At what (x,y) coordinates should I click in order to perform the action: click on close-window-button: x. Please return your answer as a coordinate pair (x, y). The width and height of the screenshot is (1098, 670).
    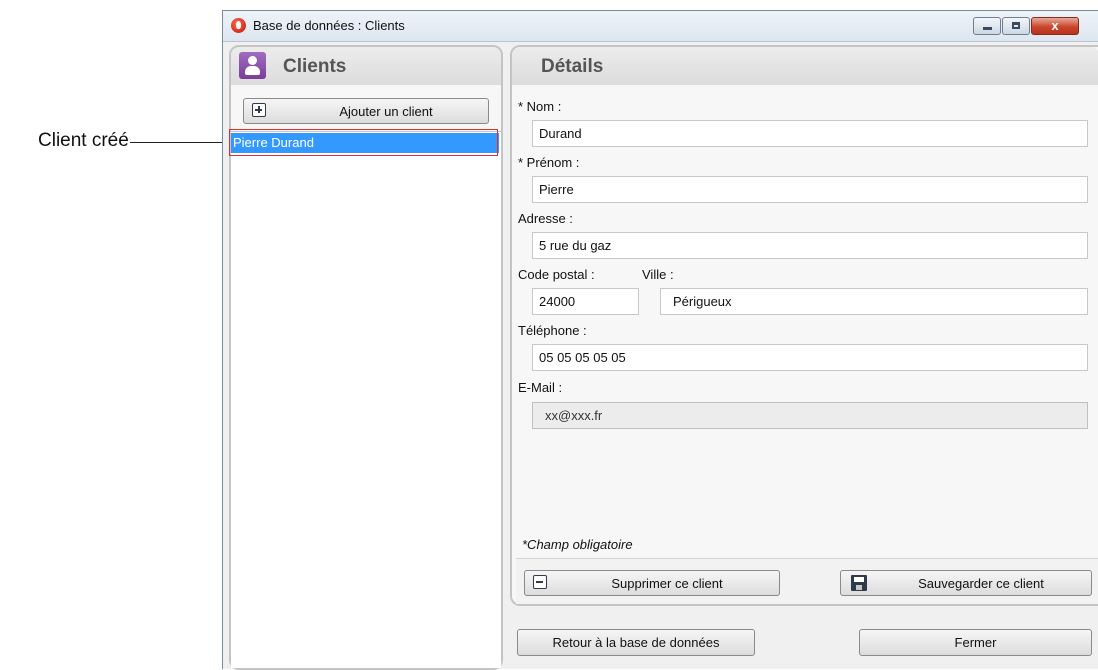
    Looking at the image, I should click on (1055, 26).